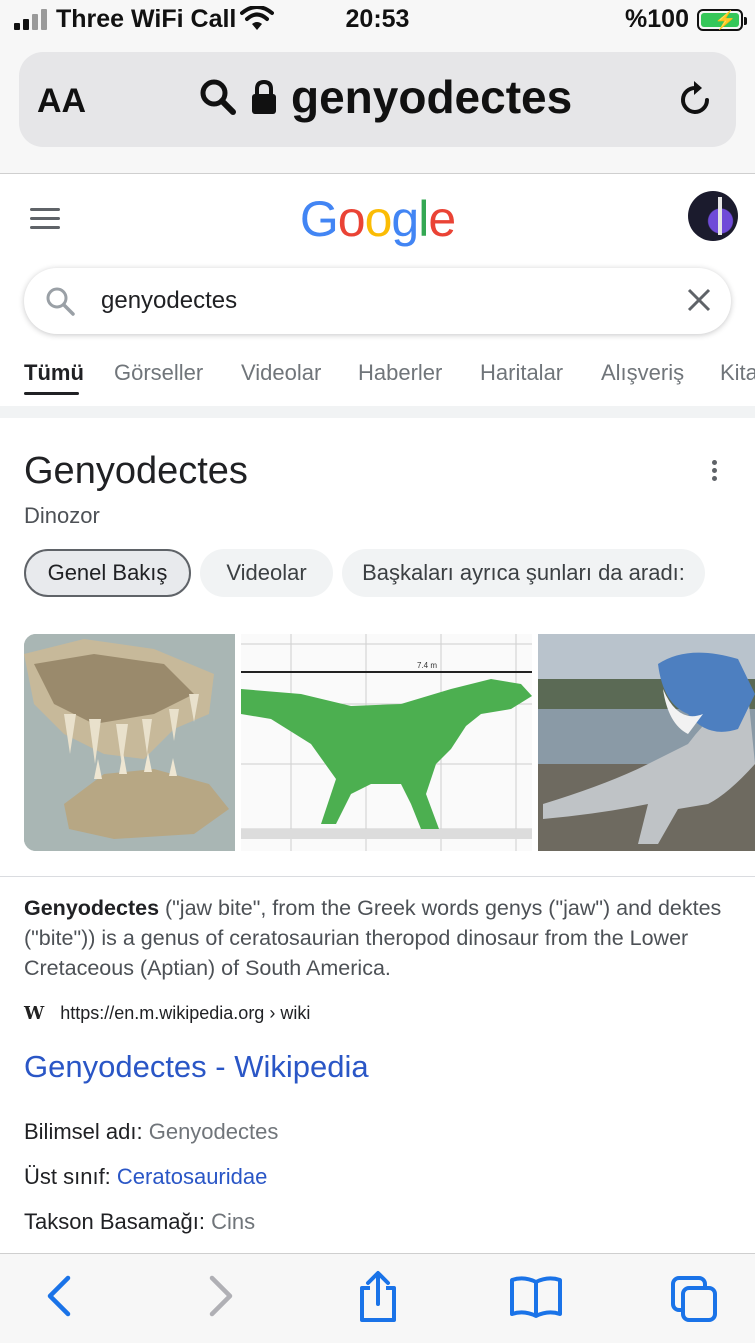  I want to click on tab-videos: Videolar, so click(281, 373).